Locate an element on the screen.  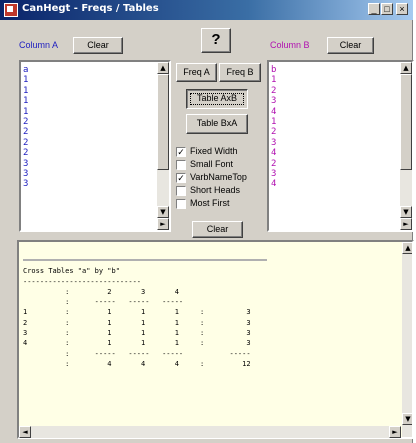
option-label: VarbNameTop is located at coordinates (218, 177).